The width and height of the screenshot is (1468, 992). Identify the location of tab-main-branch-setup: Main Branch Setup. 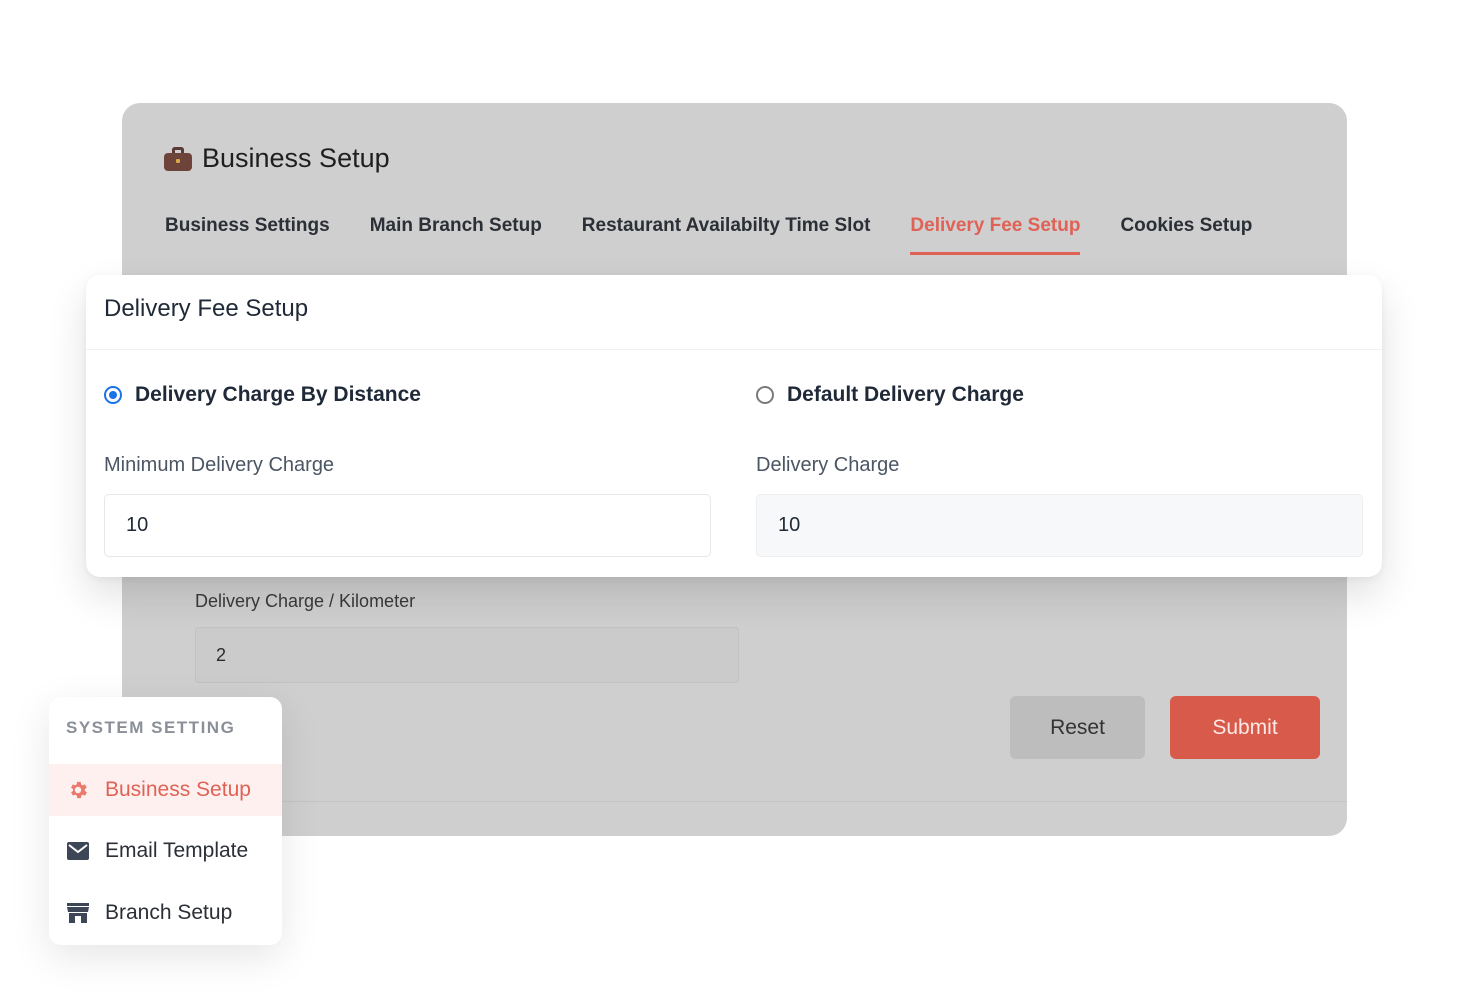
(456, 235).